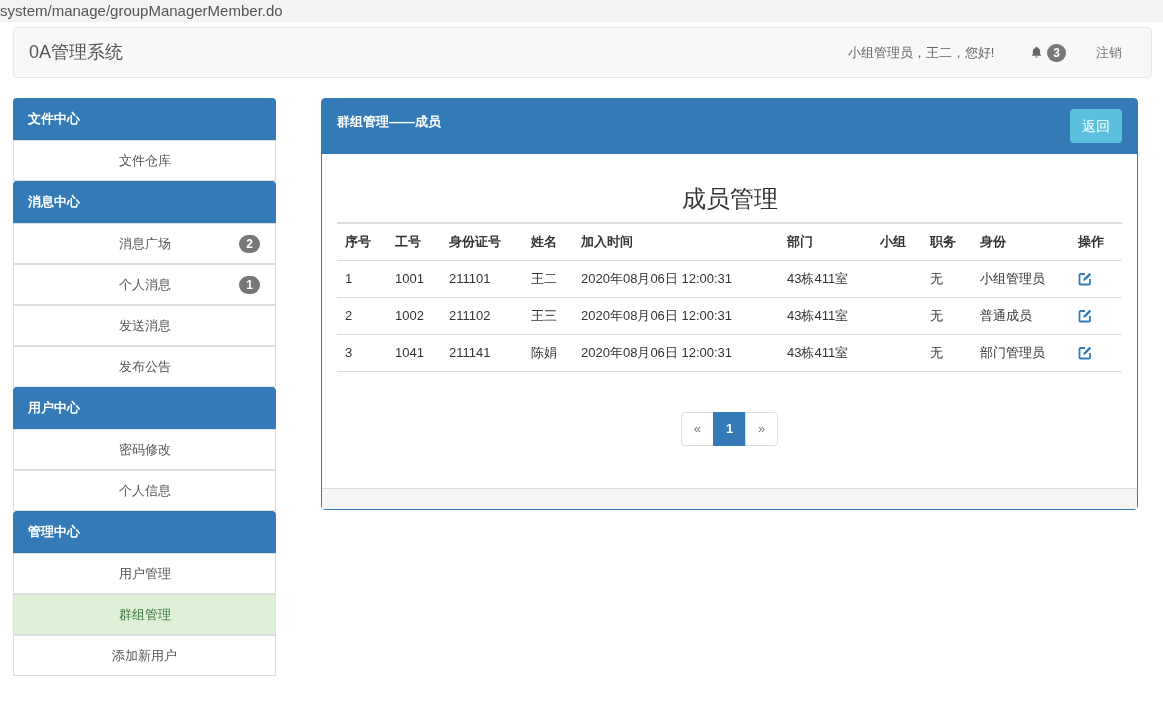 Image resolution: width=1163 pixels, height=724 pixels. What do you see at coordinates (362, 278) in the screenshot?
I see `table-cell: 1` at bounding box center [362, 278].